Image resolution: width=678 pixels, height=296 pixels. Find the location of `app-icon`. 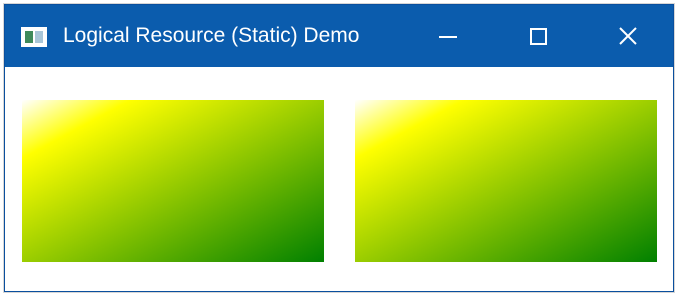

app-icon is located at coordinates (34, 37).